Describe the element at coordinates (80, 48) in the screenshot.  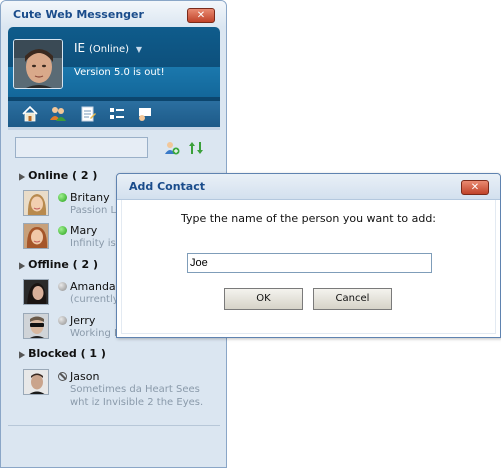
I see `profile-name: IE` at that location.